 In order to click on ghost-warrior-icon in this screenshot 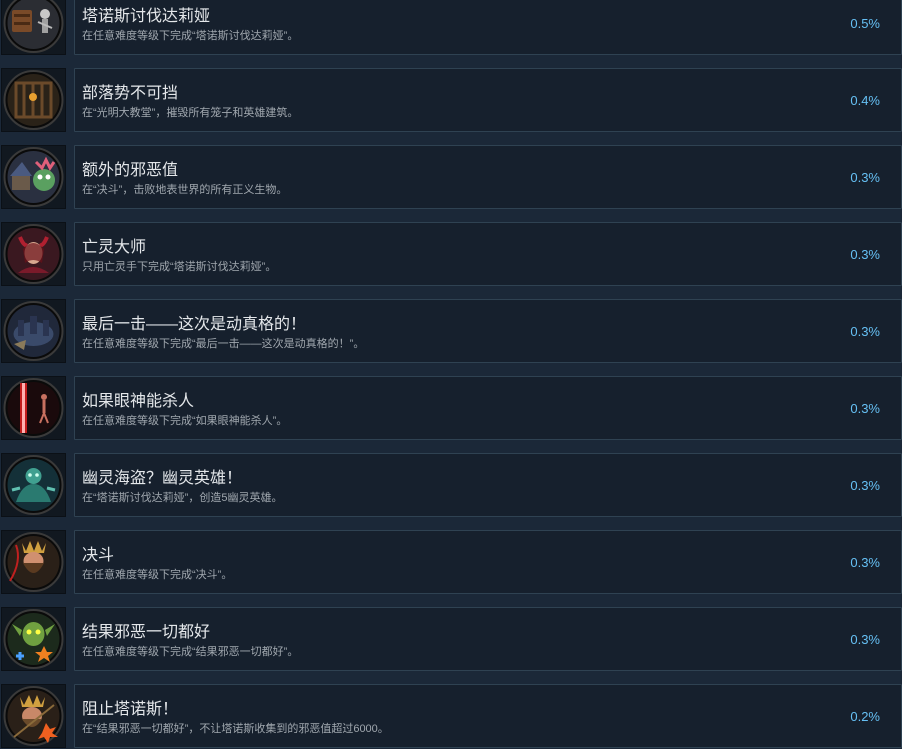, I will do `click(33, 485)`.